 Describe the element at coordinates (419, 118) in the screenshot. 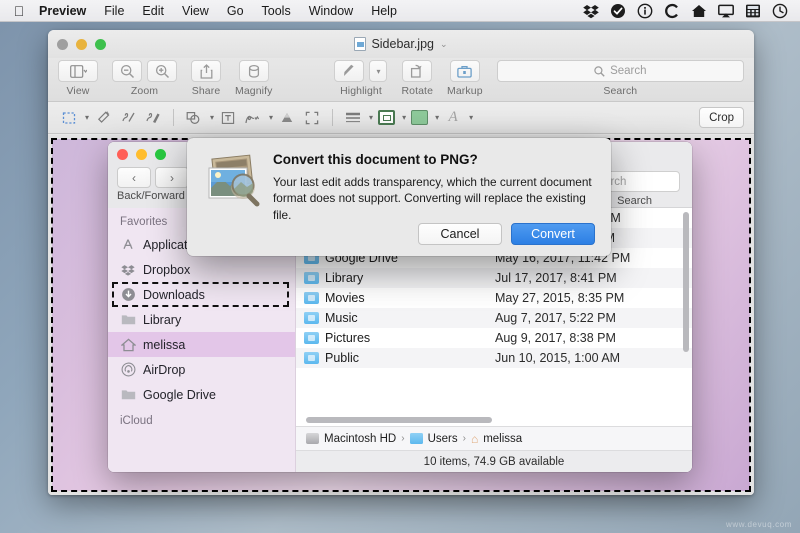

I see `fill-color-button` at that location.